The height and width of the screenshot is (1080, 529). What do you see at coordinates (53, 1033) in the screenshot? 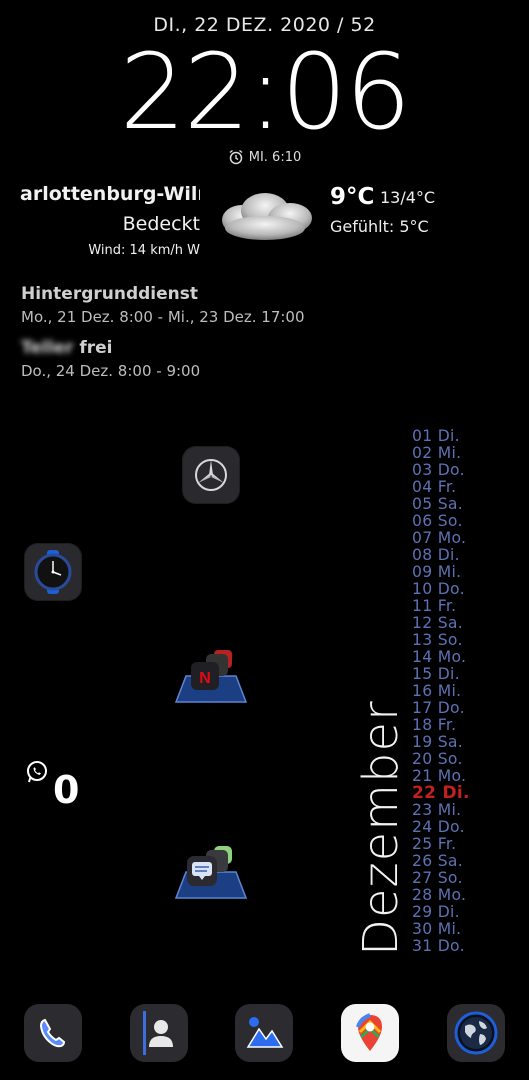
I see `phone-icon` at bounding box center [53, 1033].